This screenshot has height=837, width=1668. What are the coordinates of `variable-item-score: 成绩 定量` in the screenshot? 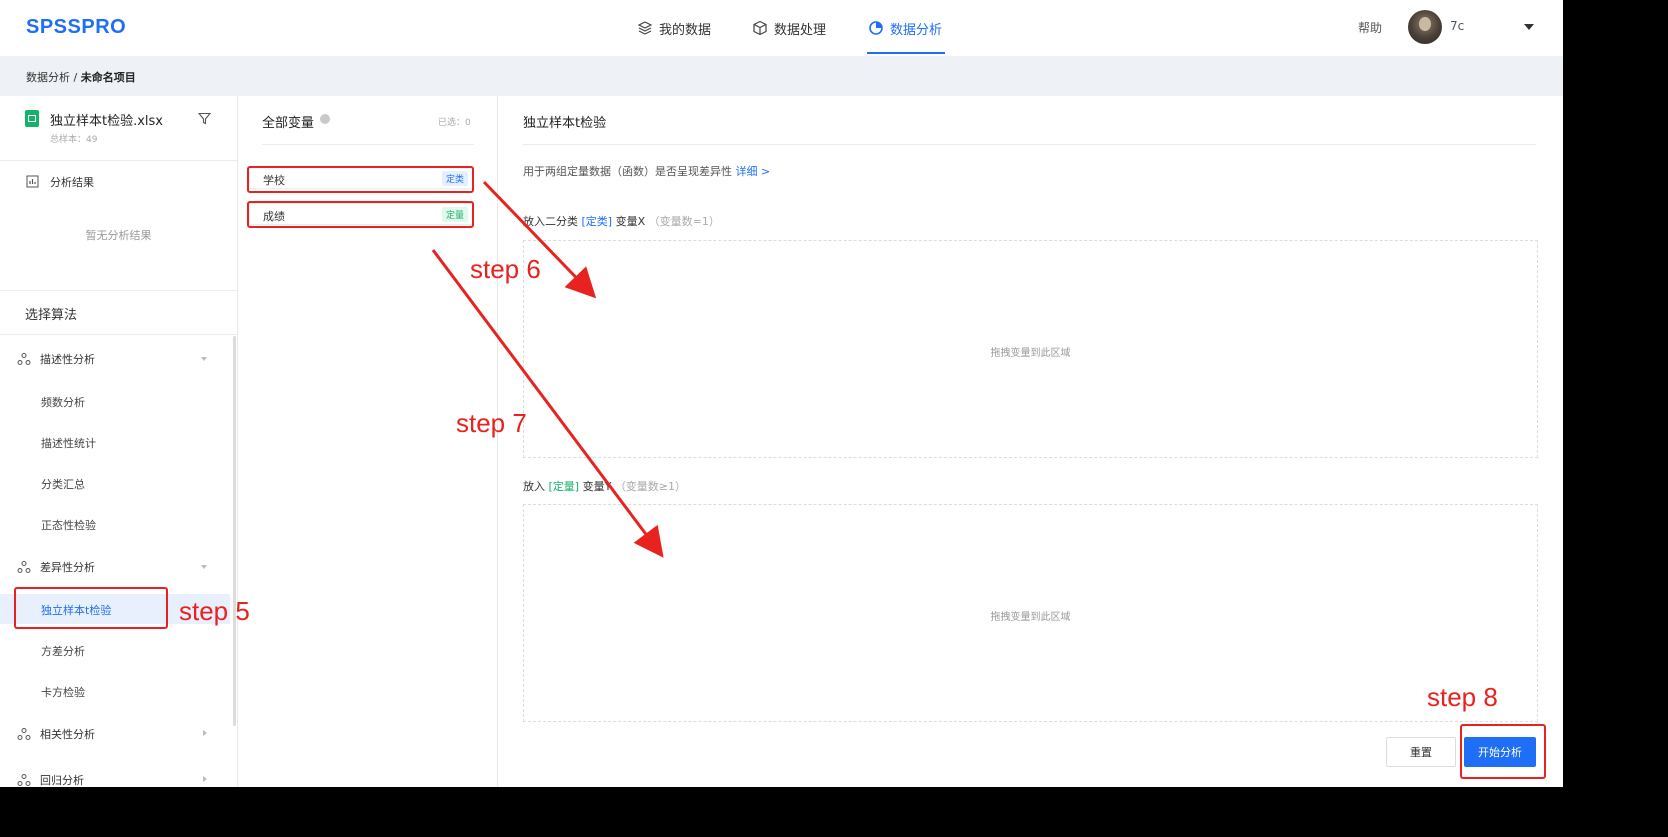 It's located at (361, 214).